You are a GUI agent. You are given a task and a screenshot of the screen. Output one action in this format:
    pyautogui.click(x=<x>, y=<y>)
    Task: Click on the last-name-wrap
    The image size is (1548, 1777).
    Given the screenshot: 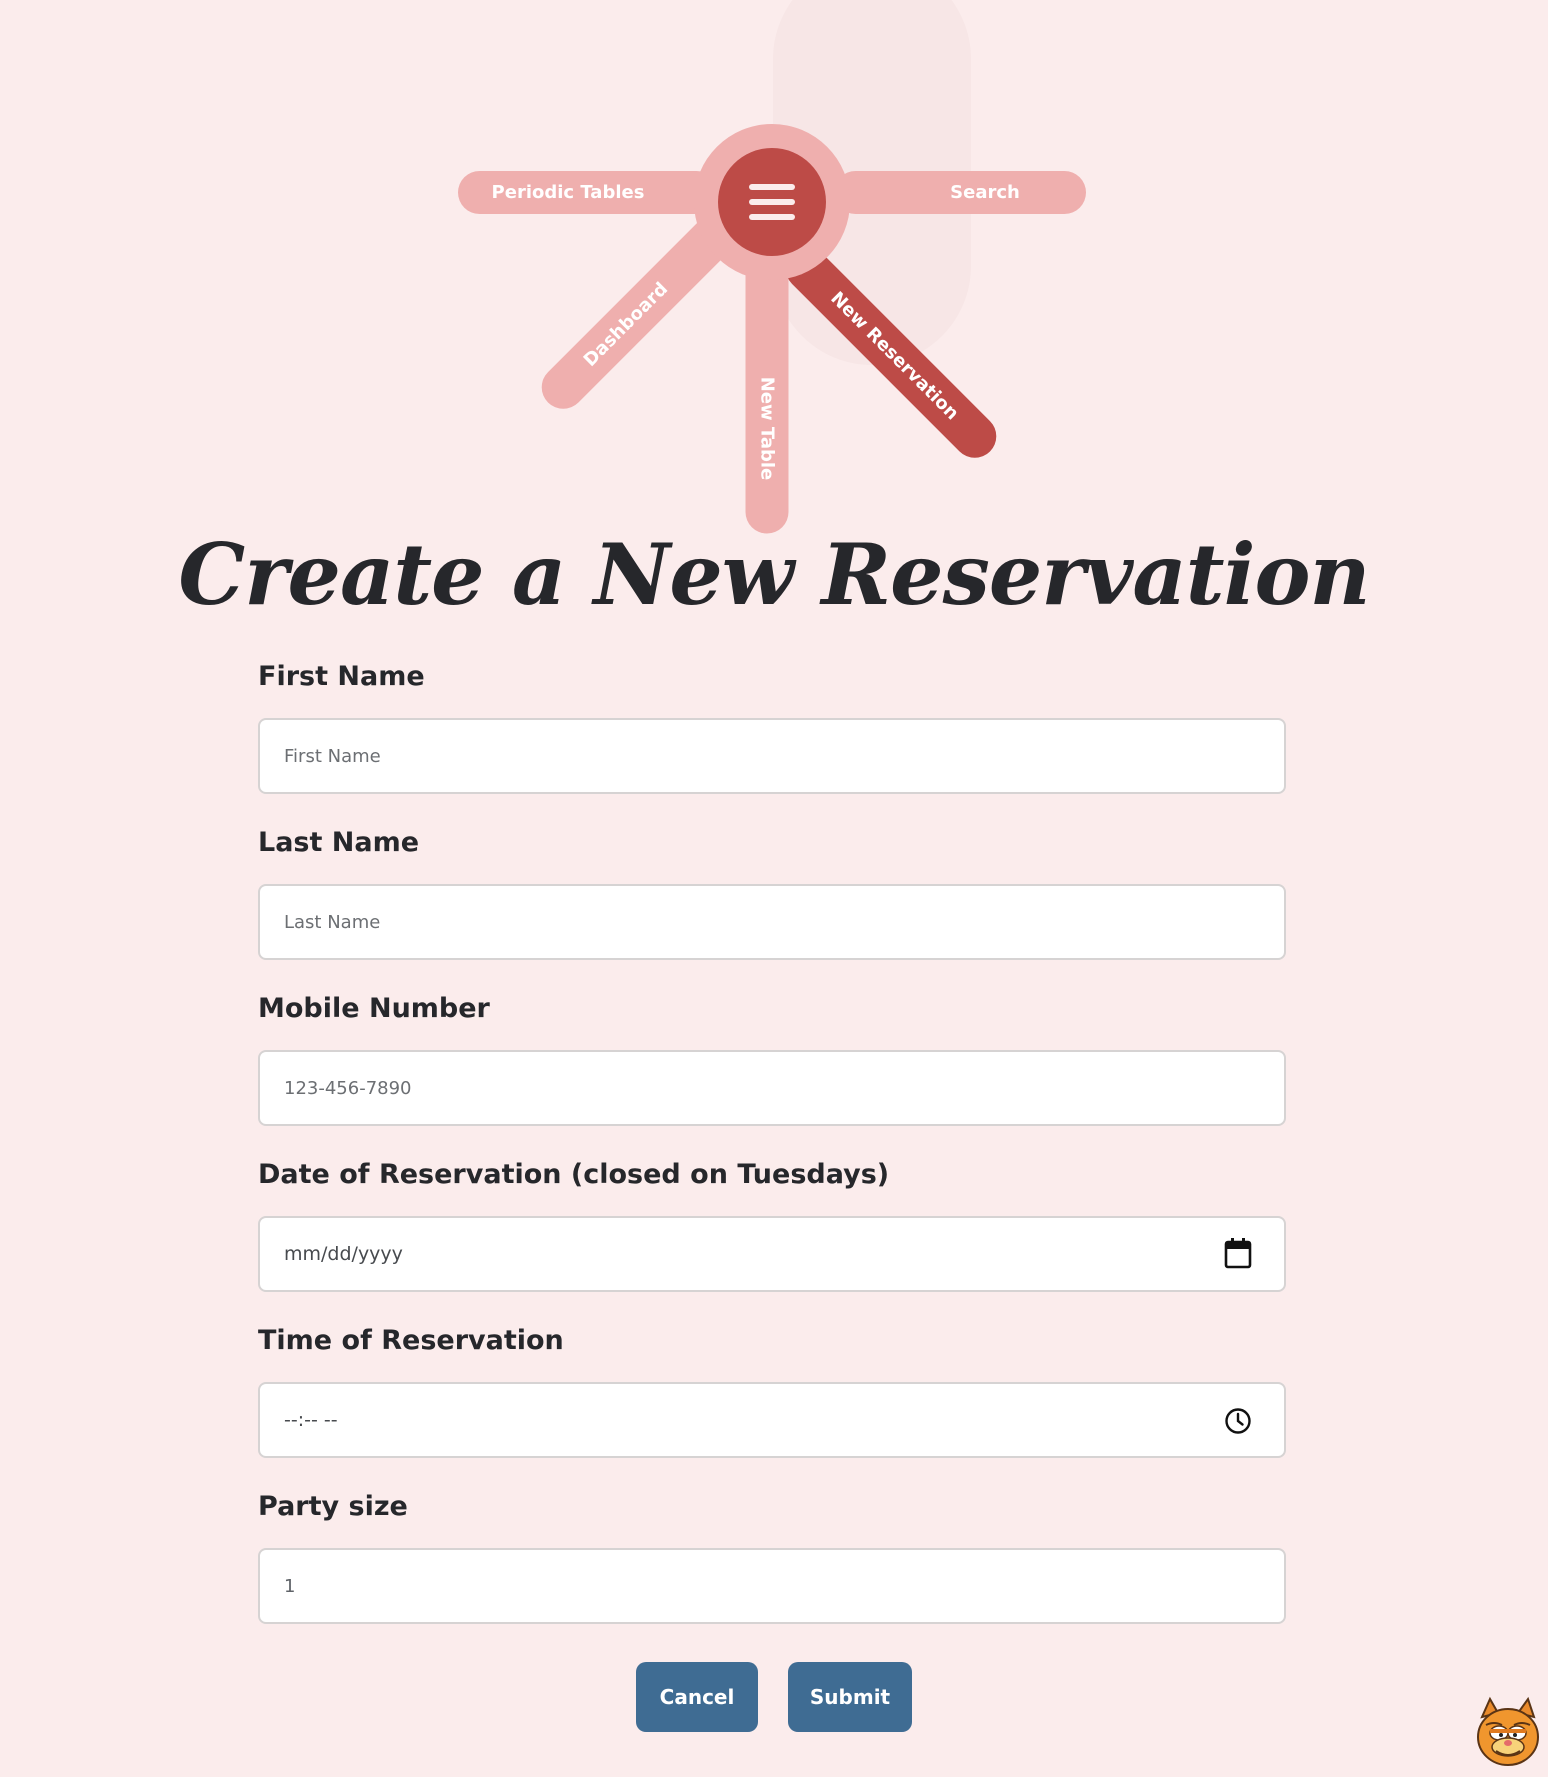 What is the action you would take?
    pyautogui.click(x=772, y=922)
    